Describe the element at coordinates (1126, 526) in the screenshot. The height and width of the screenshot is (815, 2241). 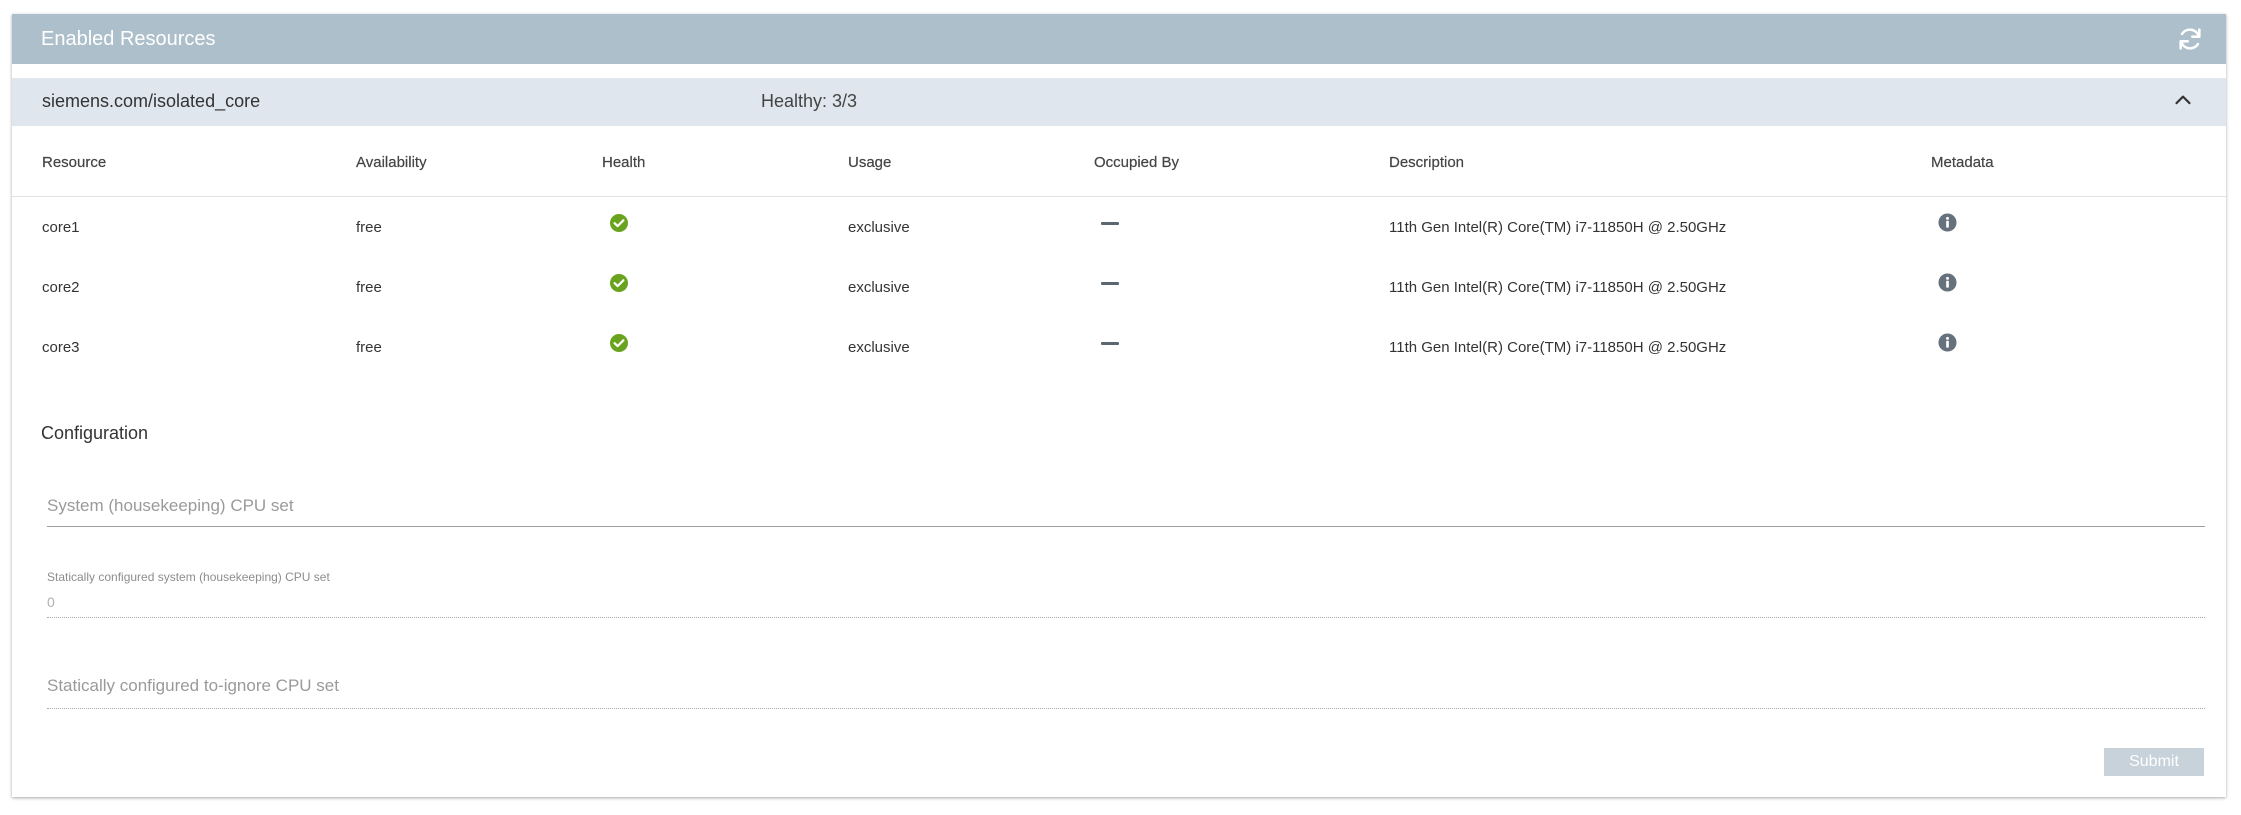
I see `system-cpu-set-underline` at that location.